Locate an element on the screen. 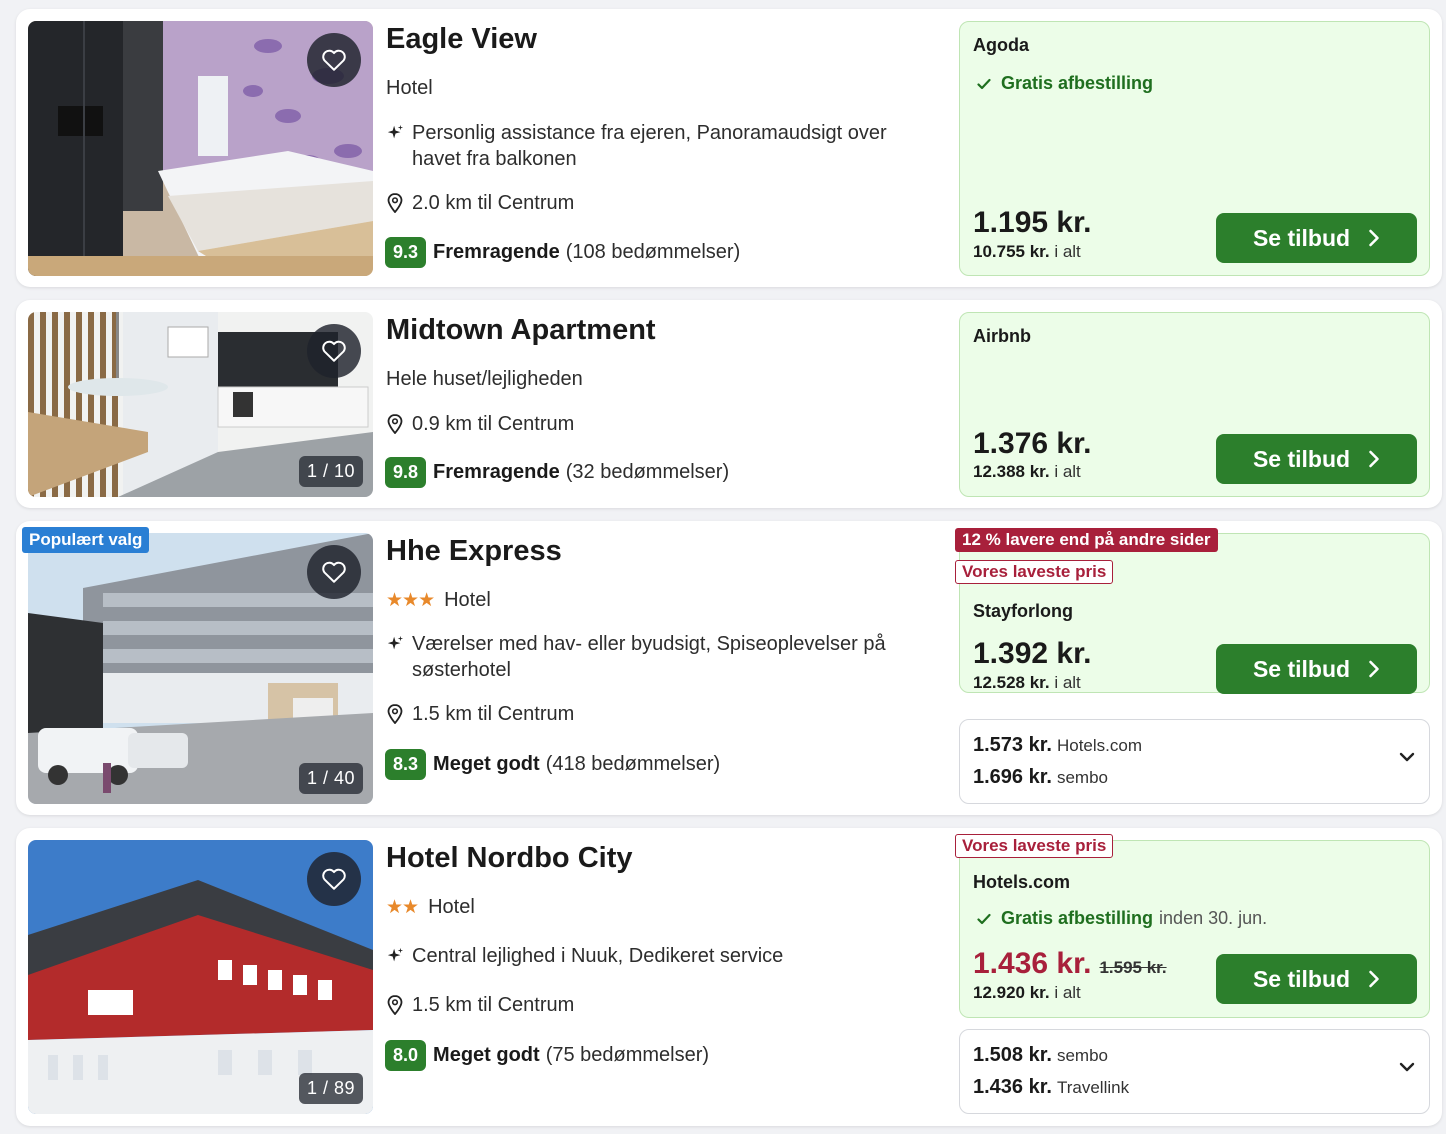 This screenshot has height=1134, width=1446. distance-line: 1.5 km til Centrum is located at coordinates (658, 714).